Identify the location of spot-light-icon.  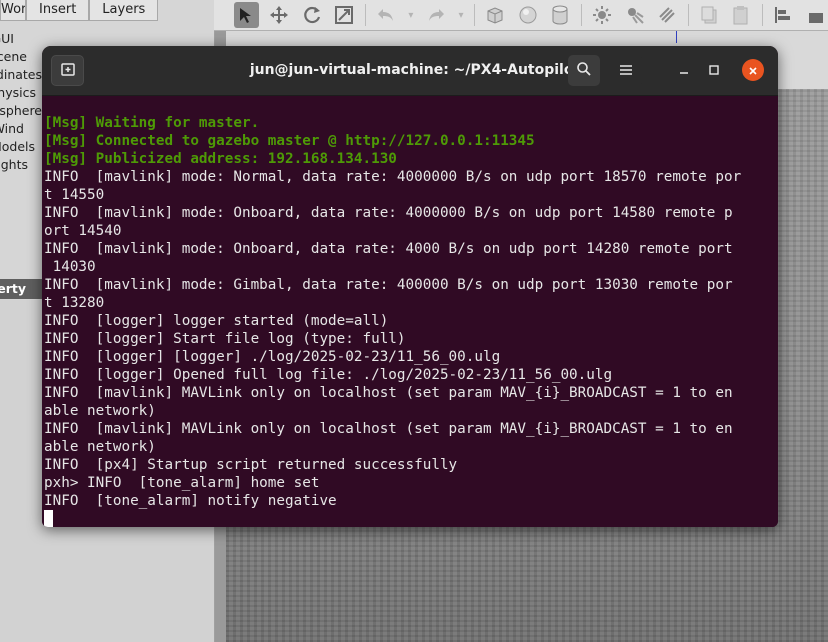
(634, 15).